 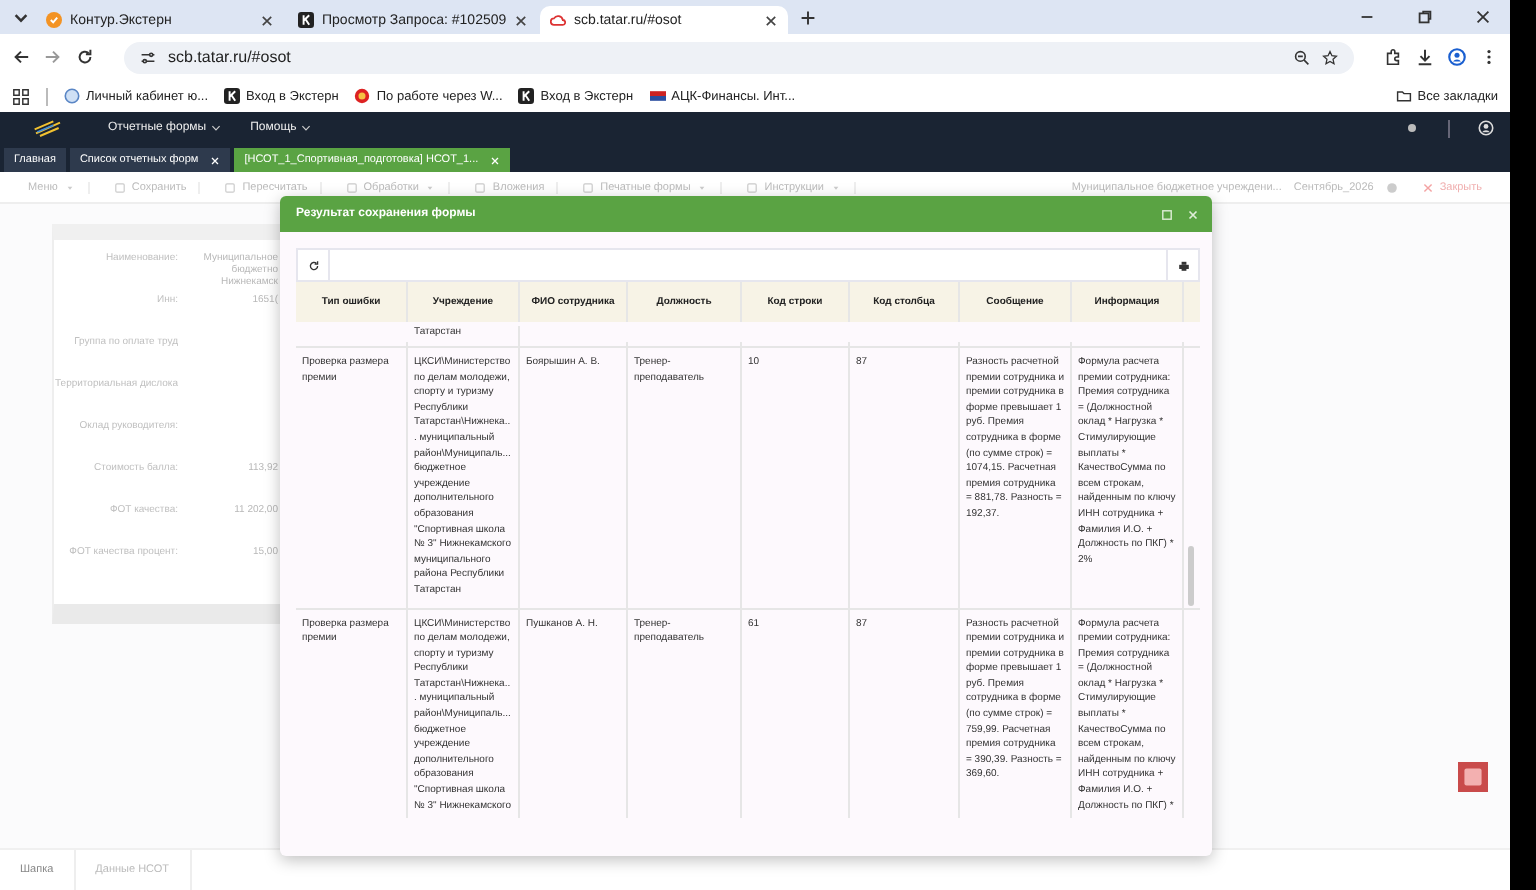 I want to click on puzzle-icon, so click(x=1393, y=57).